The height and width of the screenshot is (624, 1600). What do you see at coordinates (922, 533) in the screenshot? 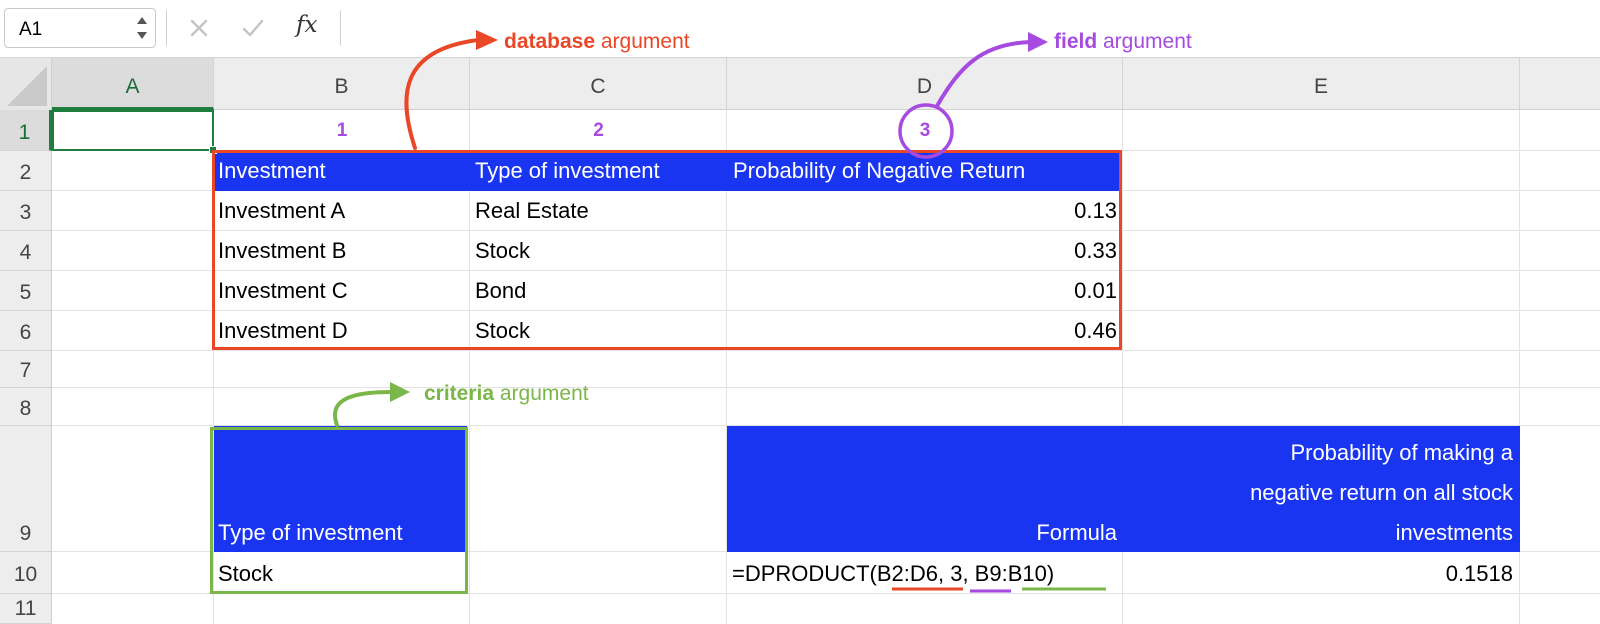
I see `formula-header: Formula` at bounding box center [922, 533].